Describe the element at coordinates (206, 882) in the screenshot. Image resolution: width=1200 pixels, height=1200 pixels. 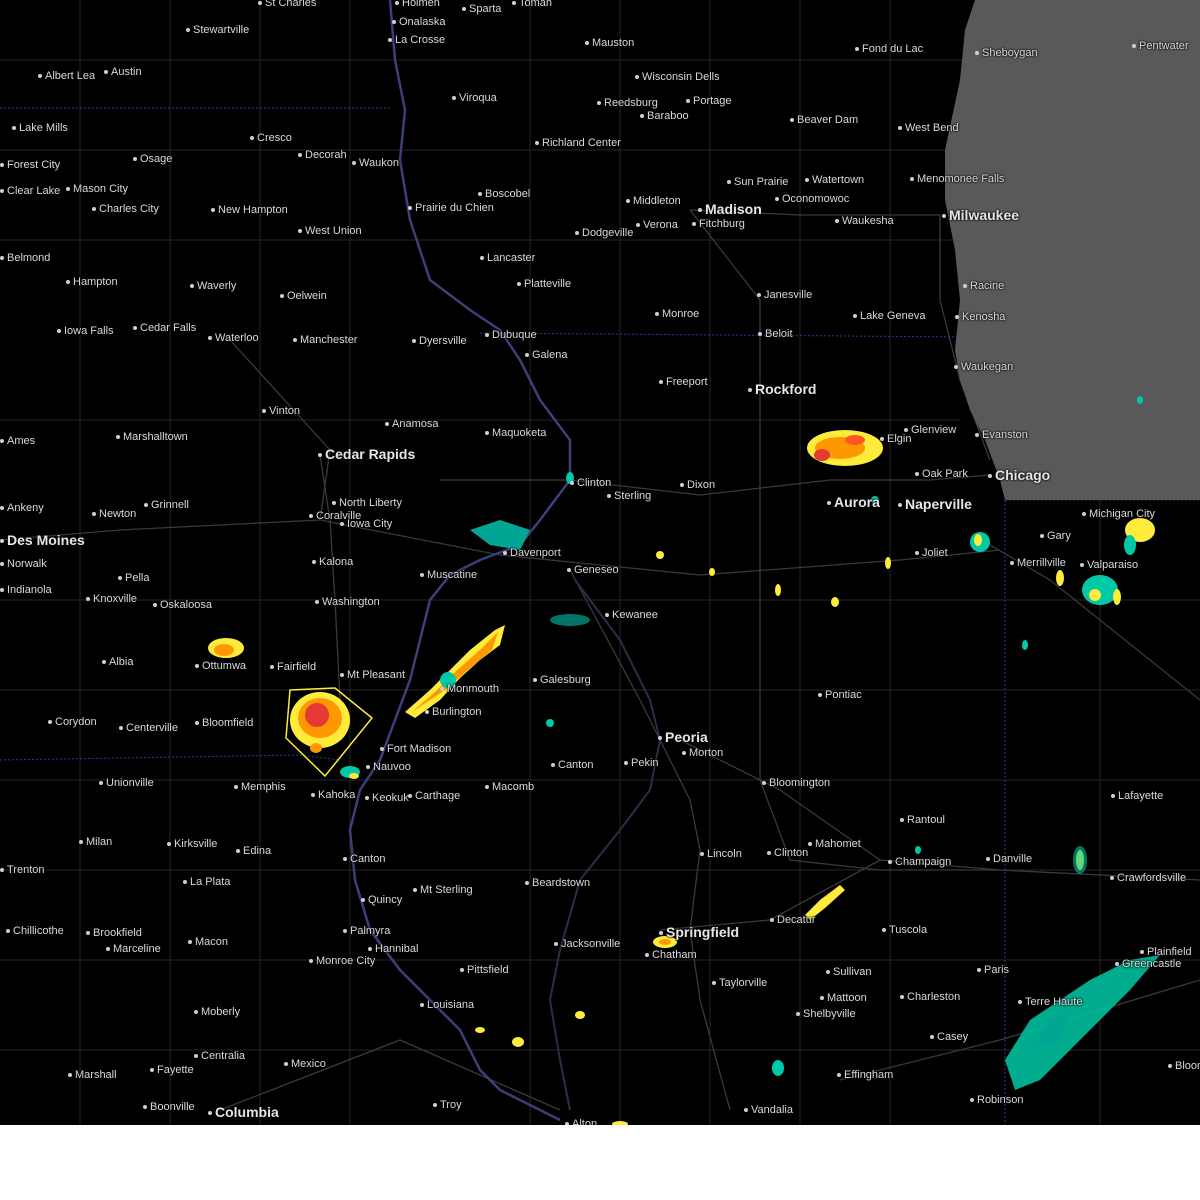
I see `city-label: La Plata` at that location.